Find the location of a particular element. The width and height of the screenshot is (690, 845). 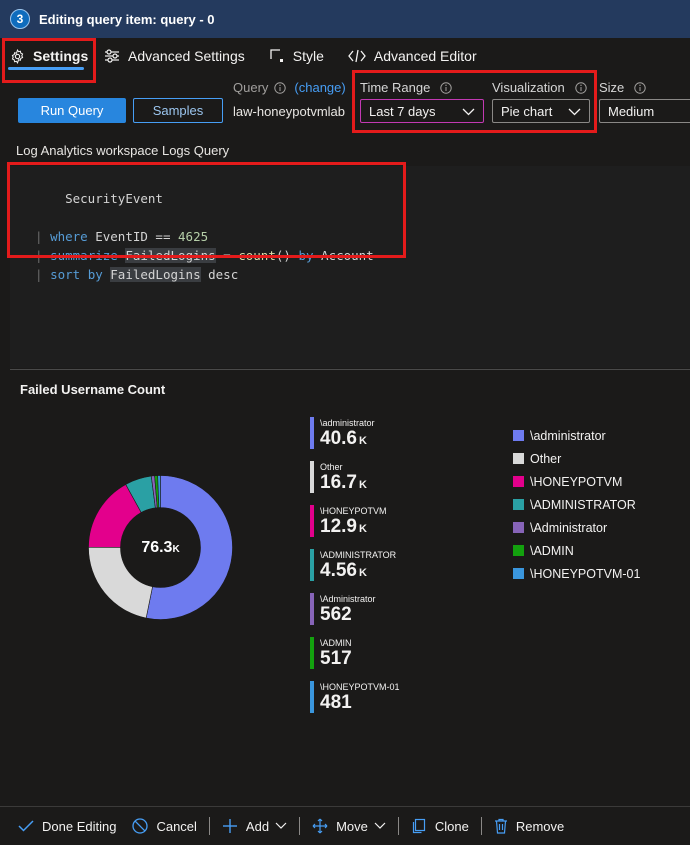

visualization-label: Visualization is located at coordinates (528, 87).